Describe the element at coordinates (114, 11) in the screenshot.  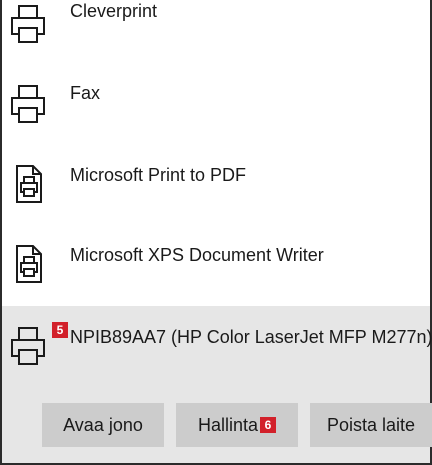
I see `printer-name: Cleverprint` at that location.